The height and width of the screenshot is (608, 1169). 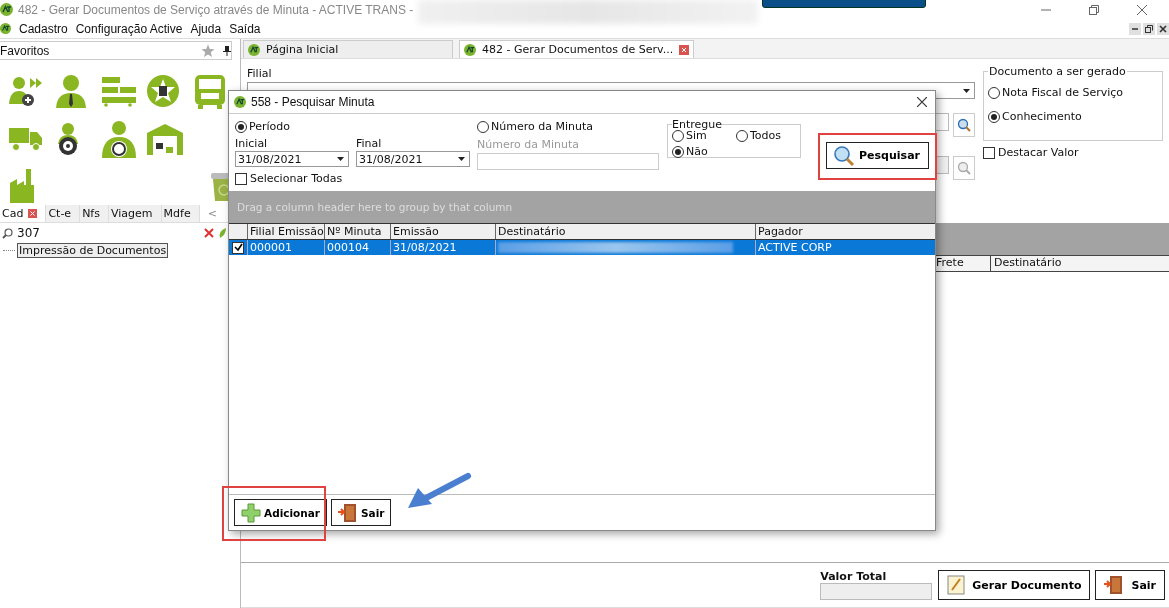 What do you see at coordinates (1014, 585) in the screenshot?
I see `generate-button: Gerar Documento` at bounding box center [1014, 585].